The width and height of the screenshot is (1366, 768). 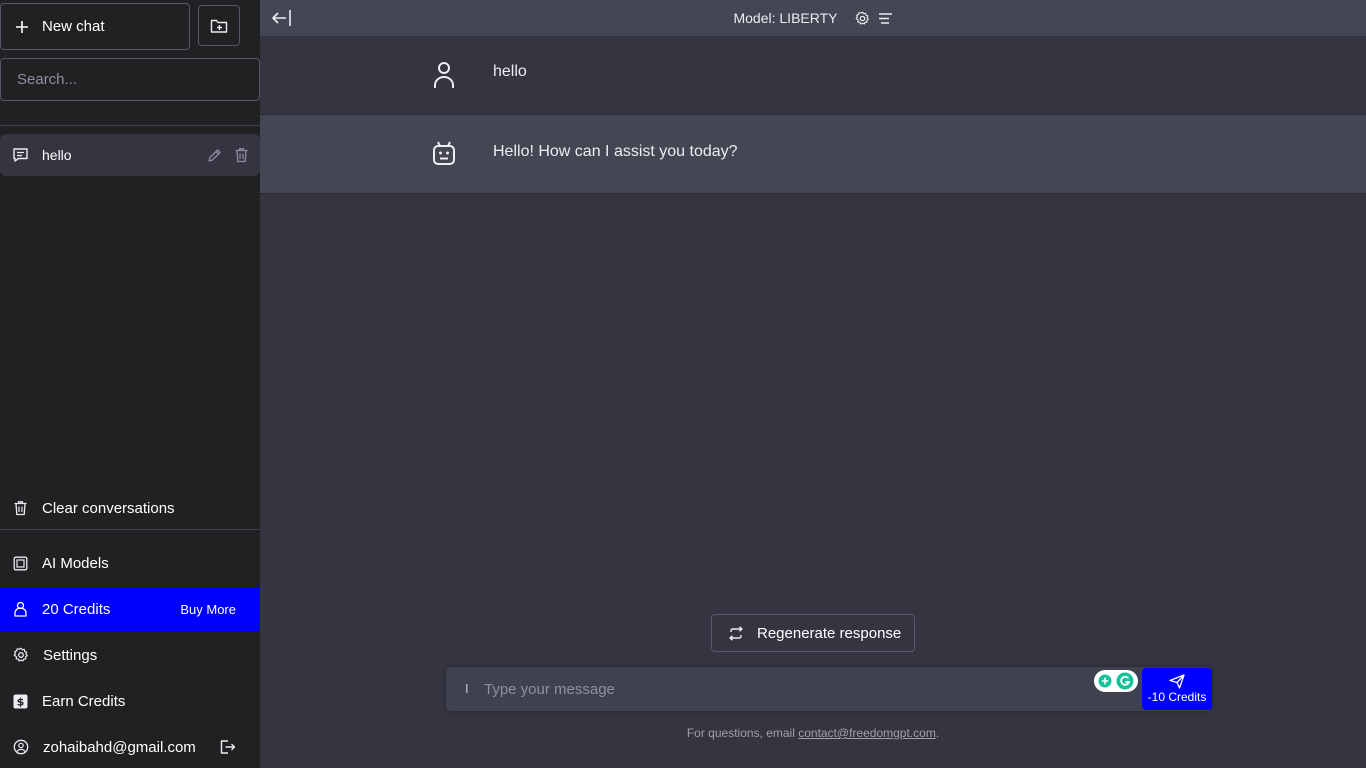 What do you see at coordinates (742, 733) in the screenshot?
I see `footer-prefix: For questions, email` at bounding box center [742, 733].